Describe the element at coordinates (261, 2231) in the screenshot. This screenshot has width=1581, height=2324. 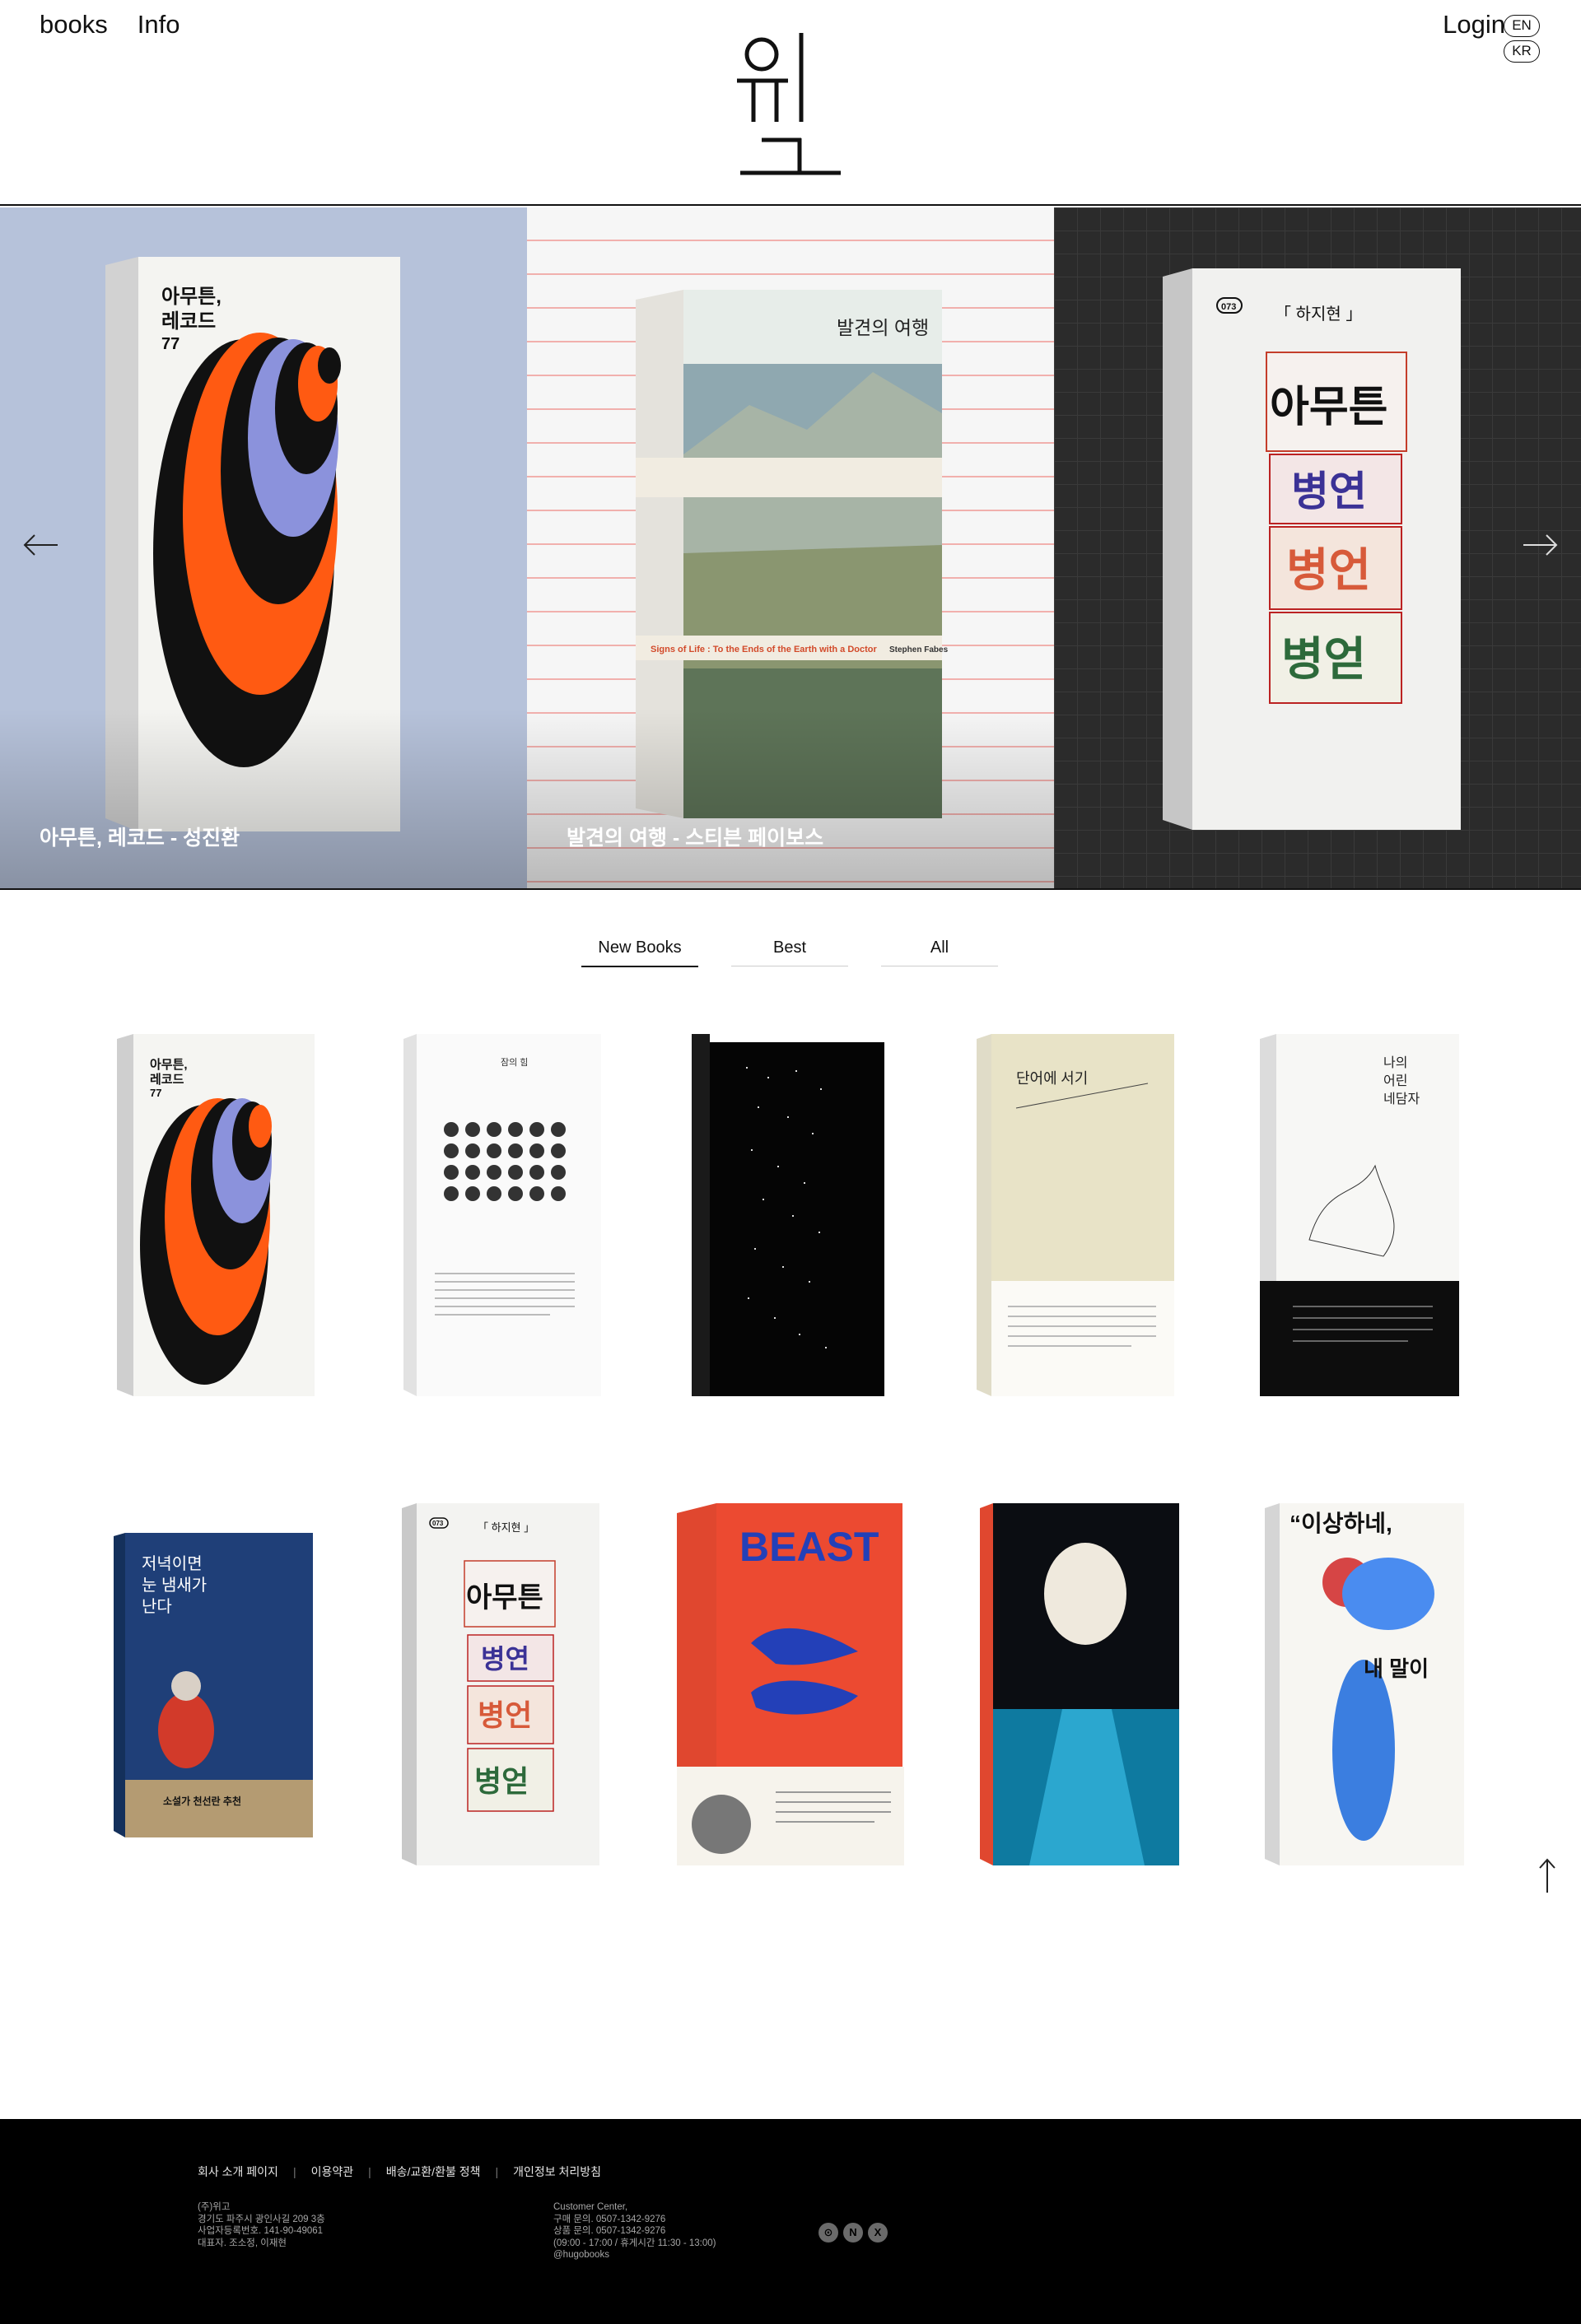
I see `company-registration: 사업자등록번호. 141-90-49061` at that location.